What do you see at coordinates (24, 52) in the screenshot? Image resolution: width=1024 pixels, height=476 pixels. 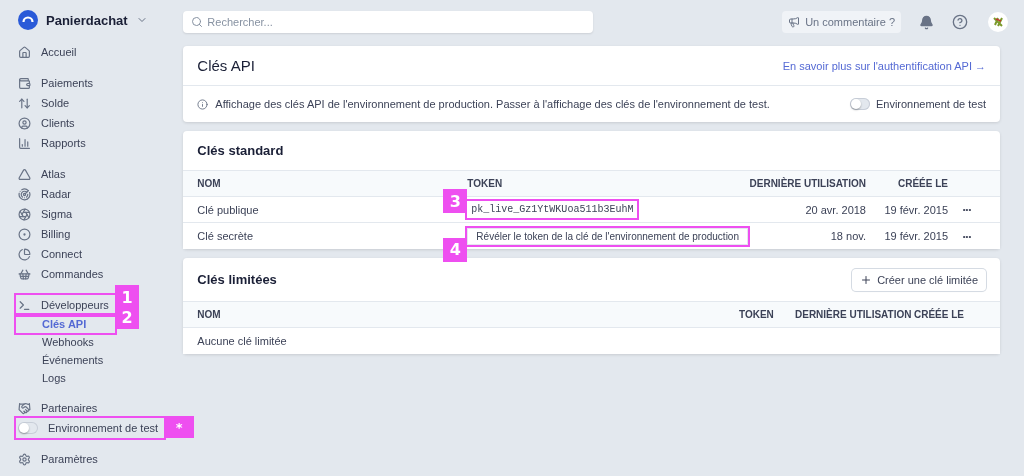 I see `home-icon` at bounding box center [24, 52].